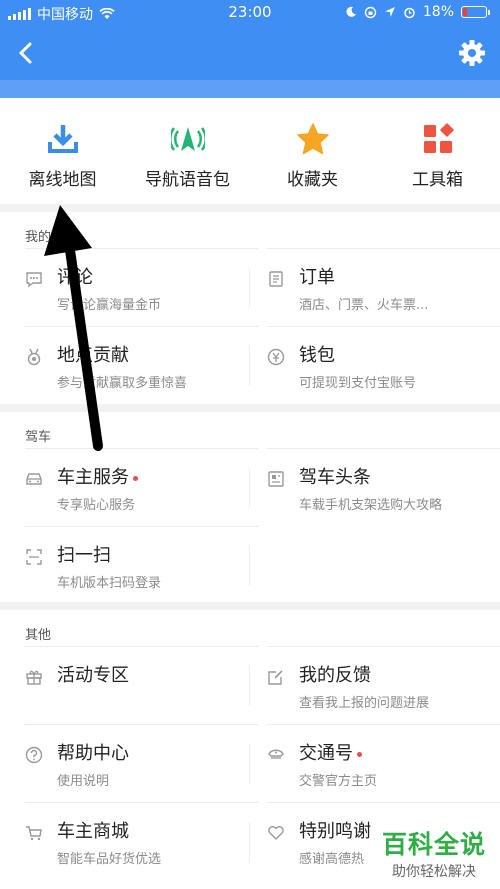  What do you see at coordinates (338, 781) in the screenshot?
I see `traffic-account-subtitle: 交警官方主页` at bounding box center [338, 781].